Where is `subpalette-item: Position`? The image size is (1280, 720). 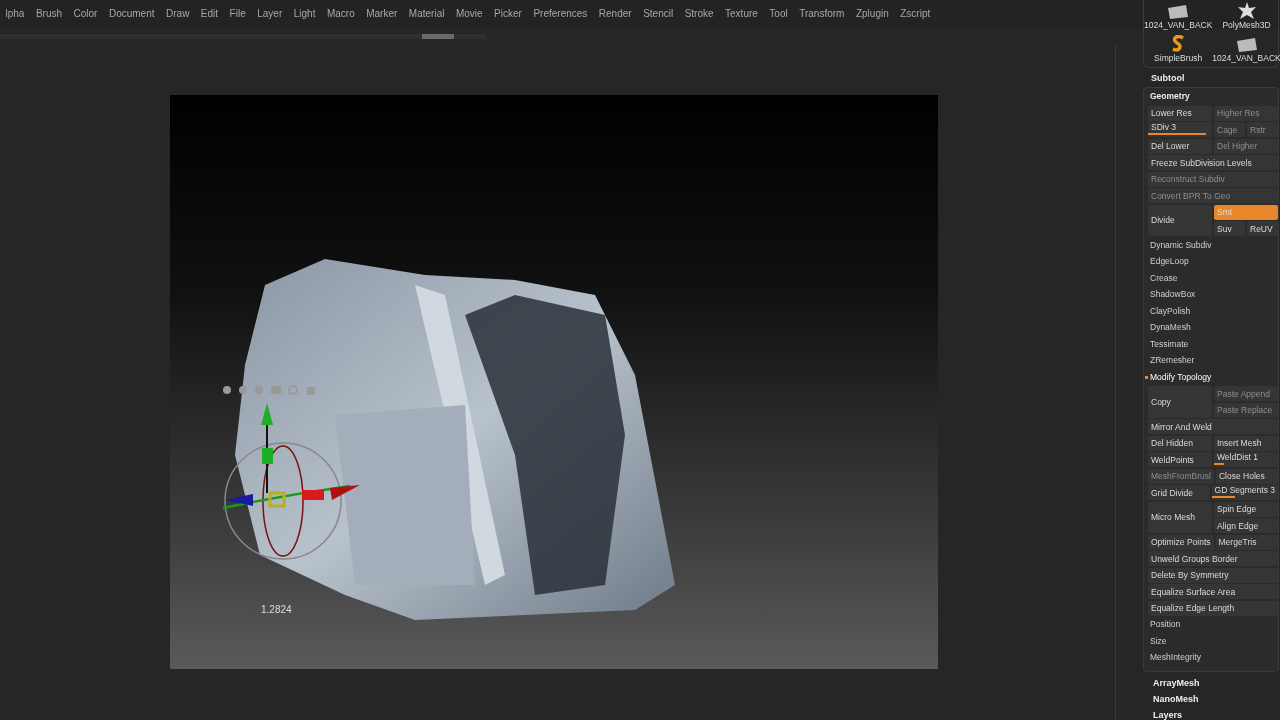 subpalette-item: Position is located at coordinates (1213, 624).